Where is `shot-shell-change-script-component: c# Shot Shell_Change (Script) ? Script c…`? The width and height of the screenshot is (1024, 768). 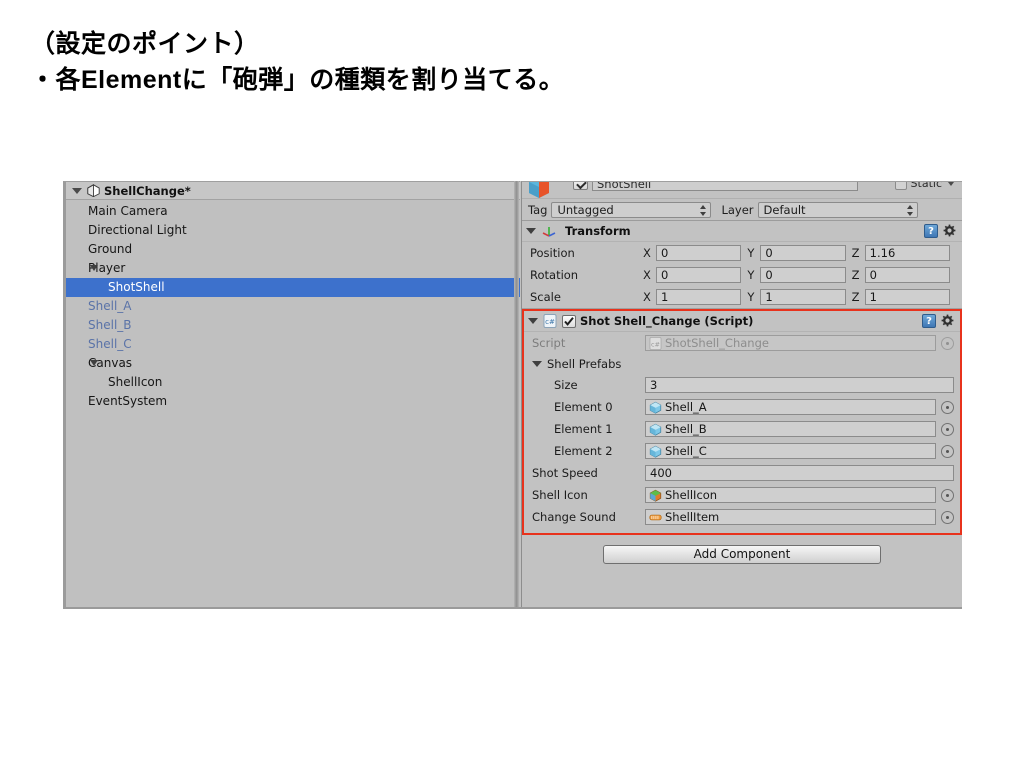
shot-shell-change-script-component: c# Shot Shell_Change (Script) ? Script c… is located at coordinates (742, 422).